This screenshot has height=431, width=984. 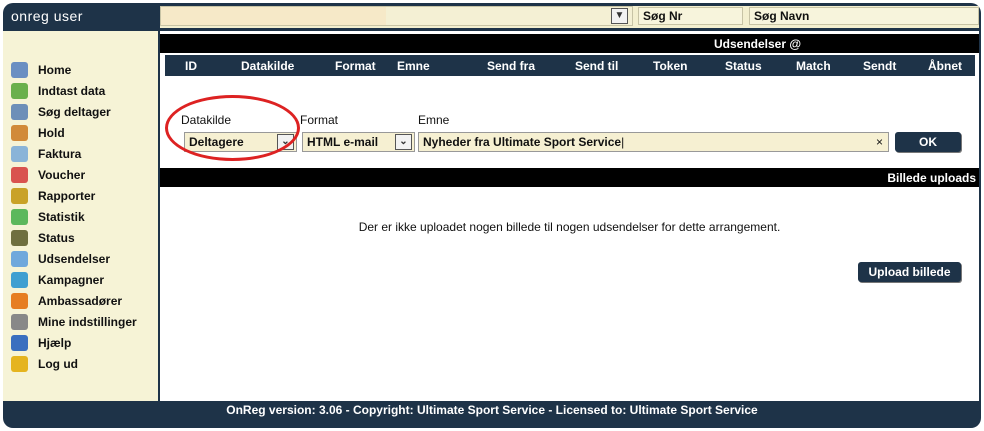 What do you see at coordinates (191, 66) in the screenshot?
I see `column-header: ID` at bounding box center [191, 66].